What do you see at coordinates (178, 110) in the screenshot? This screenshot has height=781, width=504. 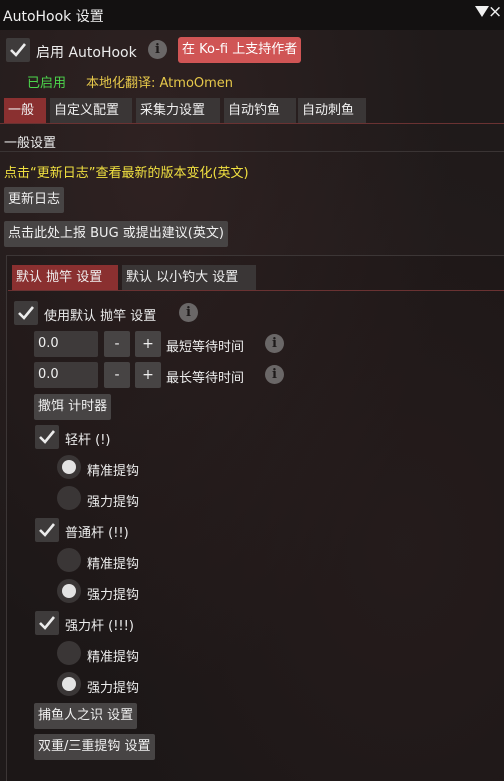 I see `tab-gp-settings: 采集力设置` at bounding box center [178, 110].